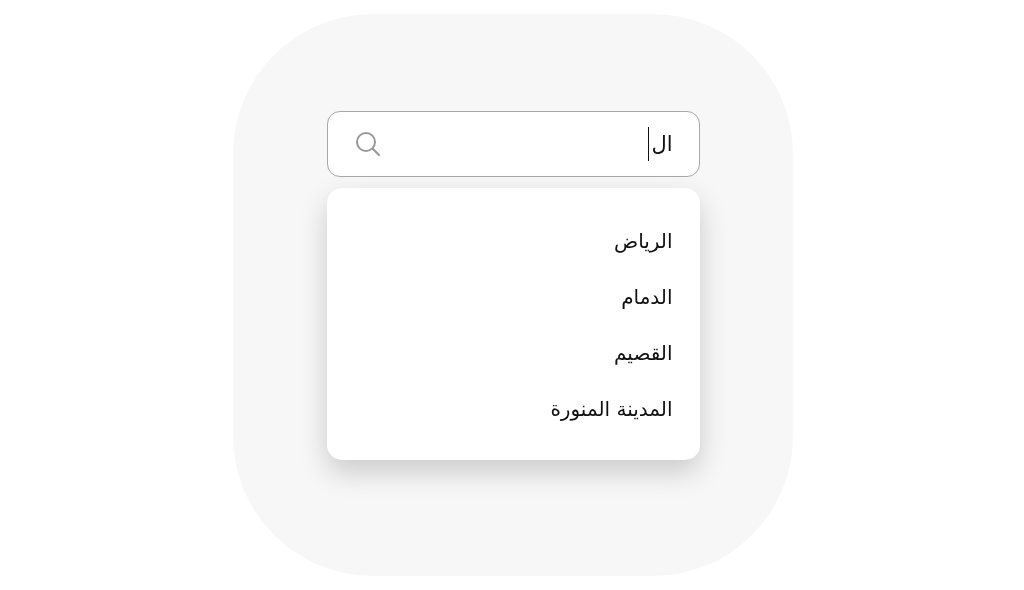 Image resolution: width=1024 pixels, height=590 pixels. What do you see at coordinates (367, 144) in the screenshot?
I see `search-icon` at bounding box center [367, 144].